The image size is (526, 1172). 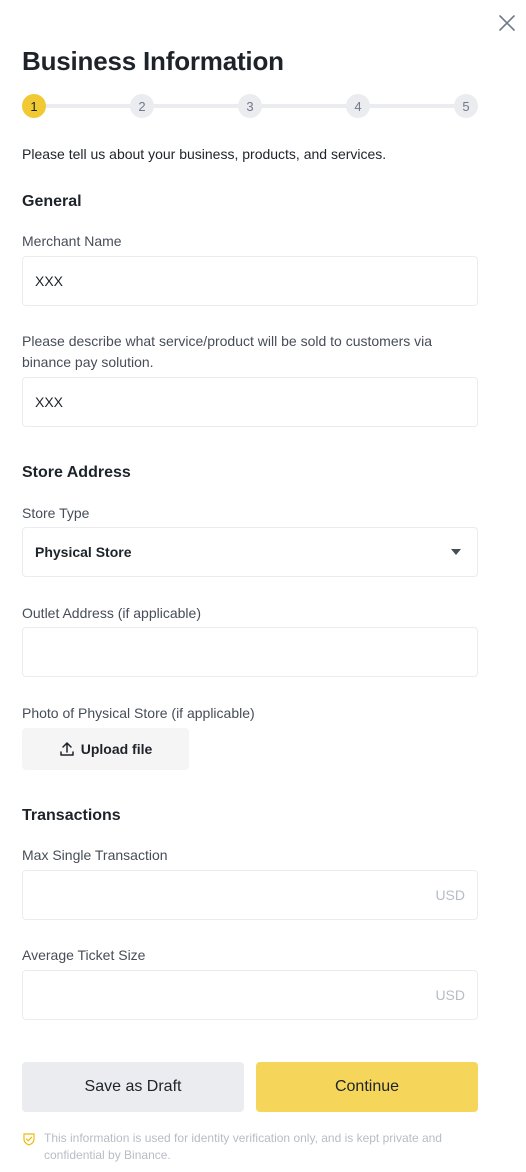 I want to click on step-3: 3, so click(x=250, y=106).